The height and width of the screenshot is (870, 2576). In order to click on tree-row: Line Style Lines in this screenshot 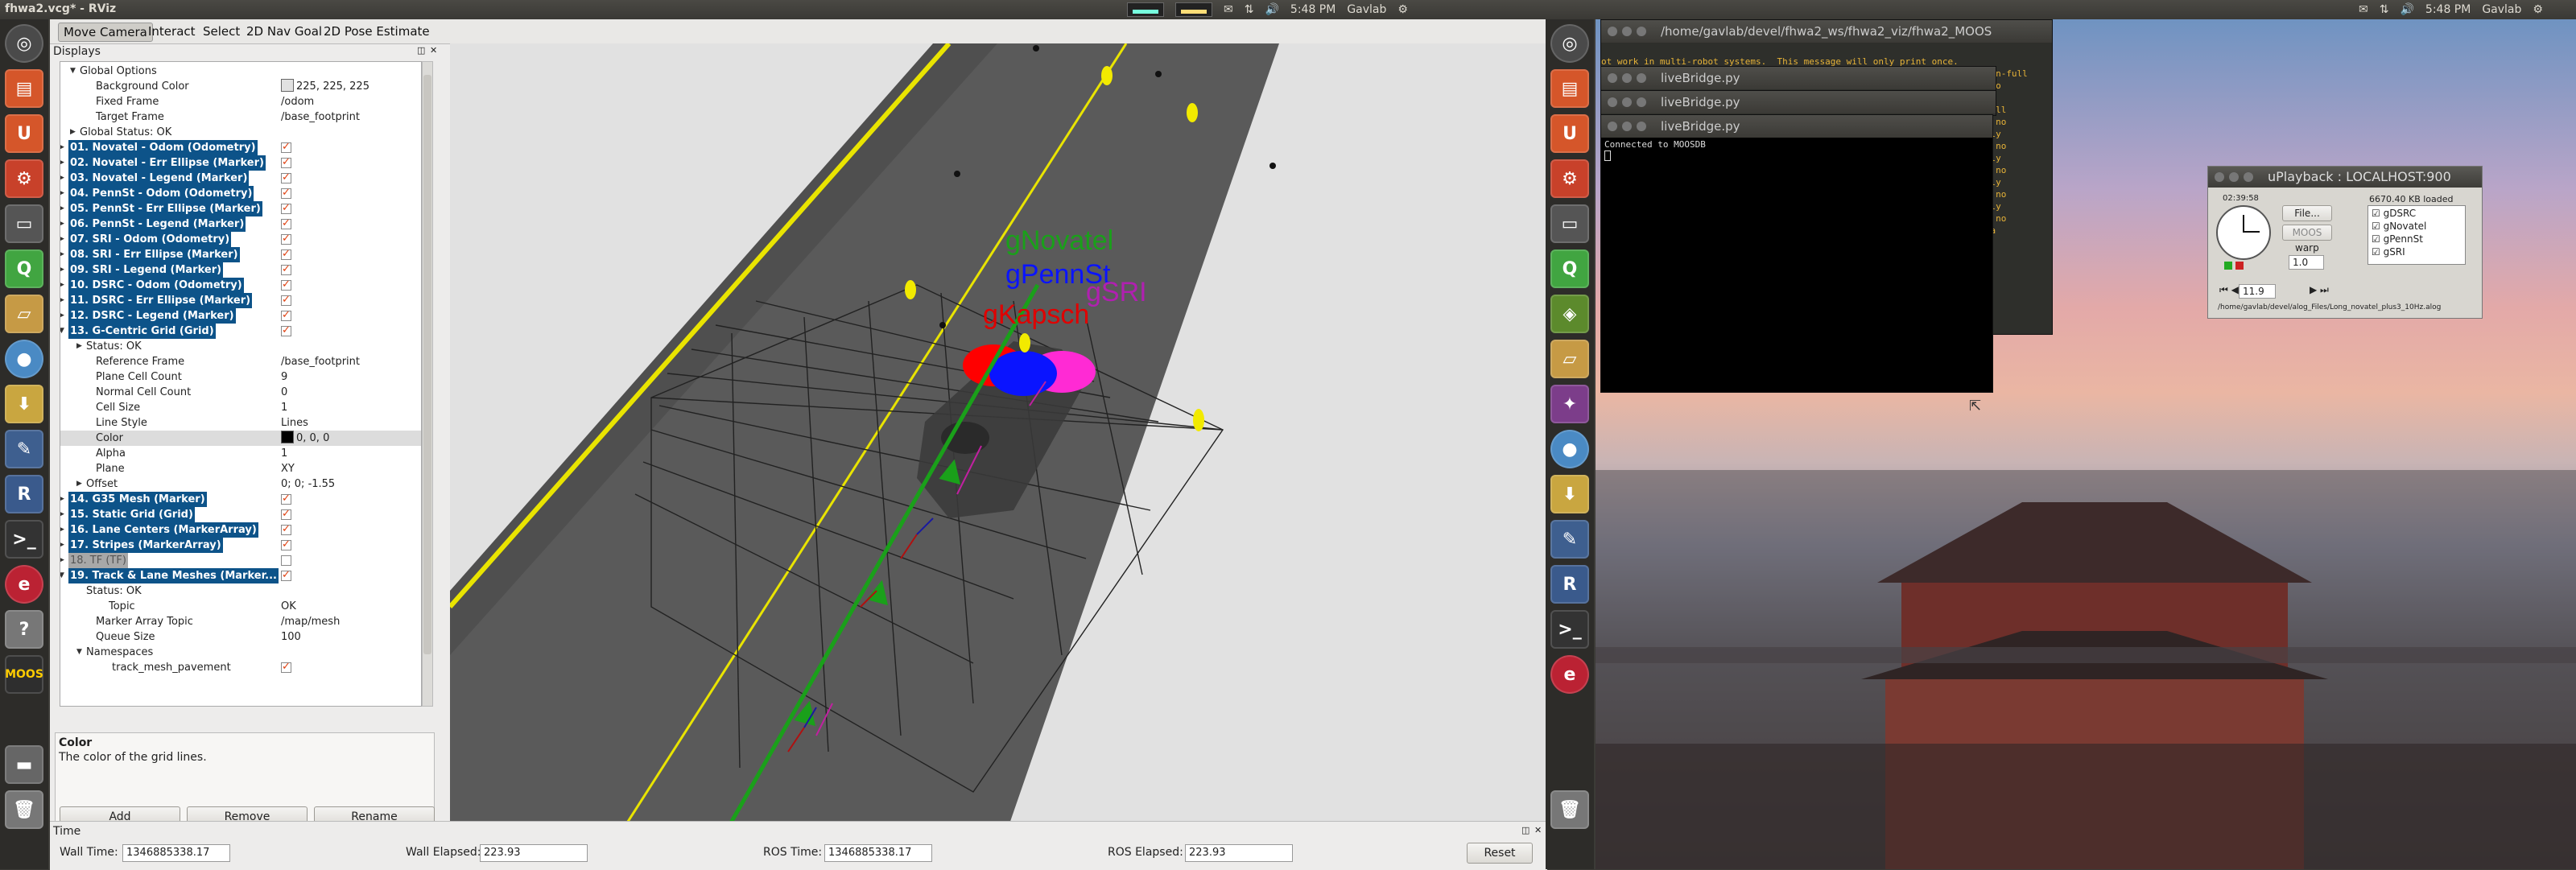, I will do `click(240, 423)`.